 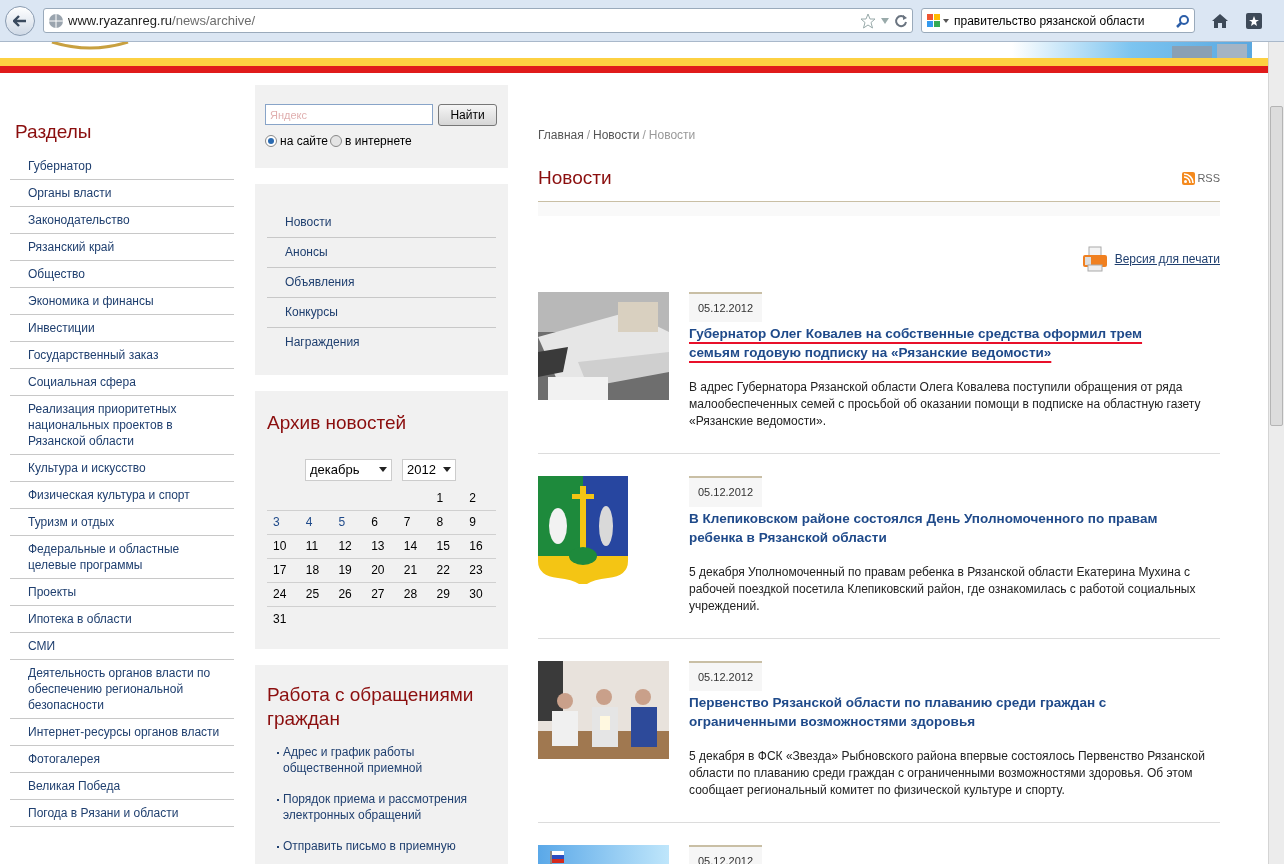 What do you see at coordinates (868, 20) in the screenshot?
I see `star-icon` at bounding box center [868, 20].